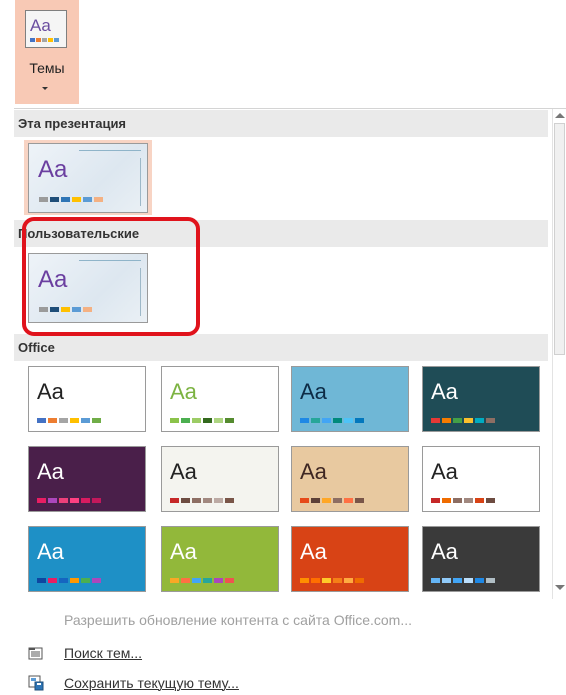 This screenshot has width=566, height=695. I want to click on scroll-up-arrow-icon, so click(560, 115).